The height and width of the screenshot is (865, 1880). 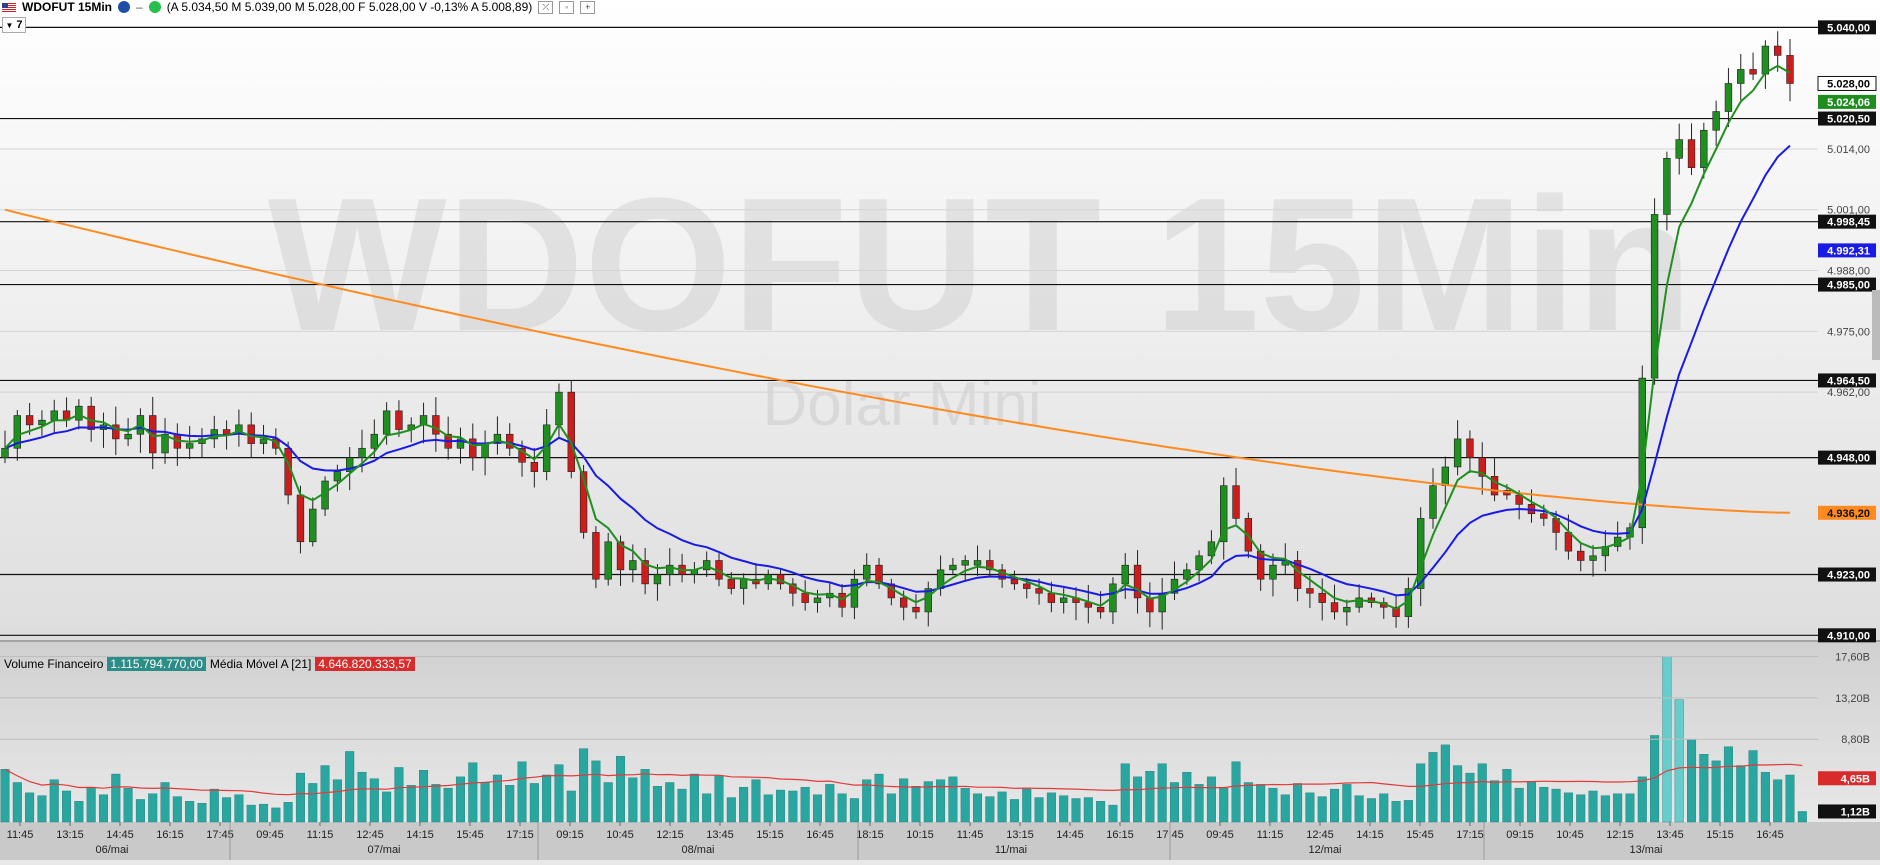 I want to click on add-indicator-icon: +, so click(x=588, y=7).